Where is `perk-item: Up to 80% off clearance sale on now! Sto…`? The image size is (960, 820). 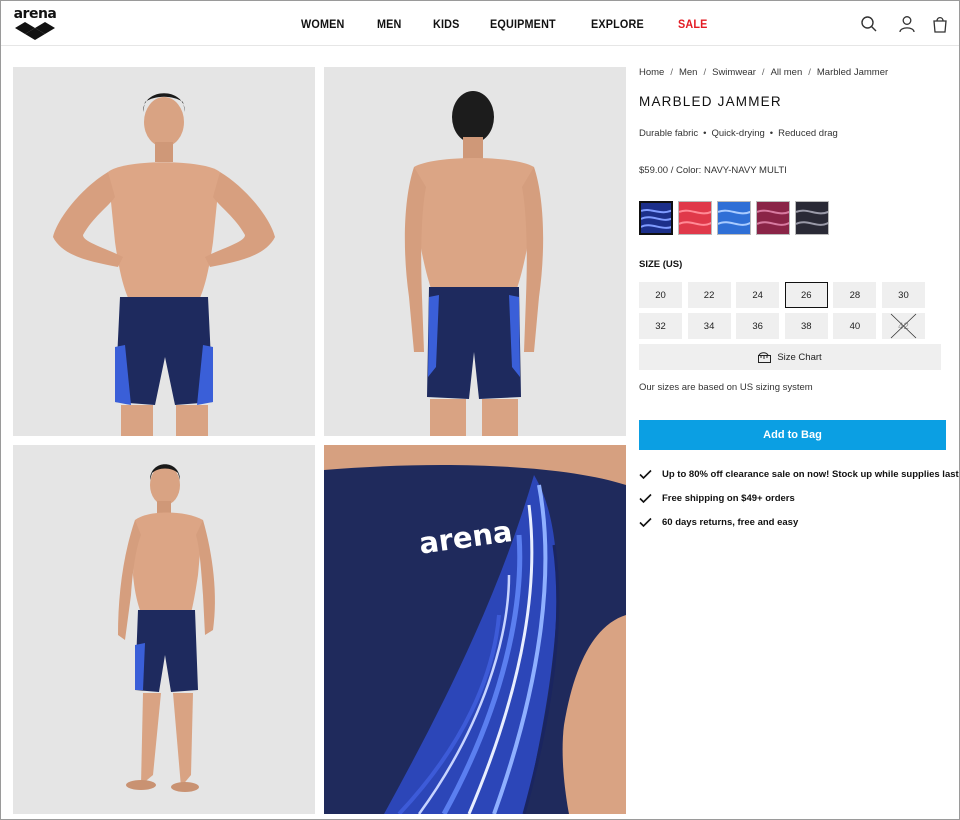 perk-item: Up to 80% off clearance sale on now! Sto… is located at coordinates (799, 474).